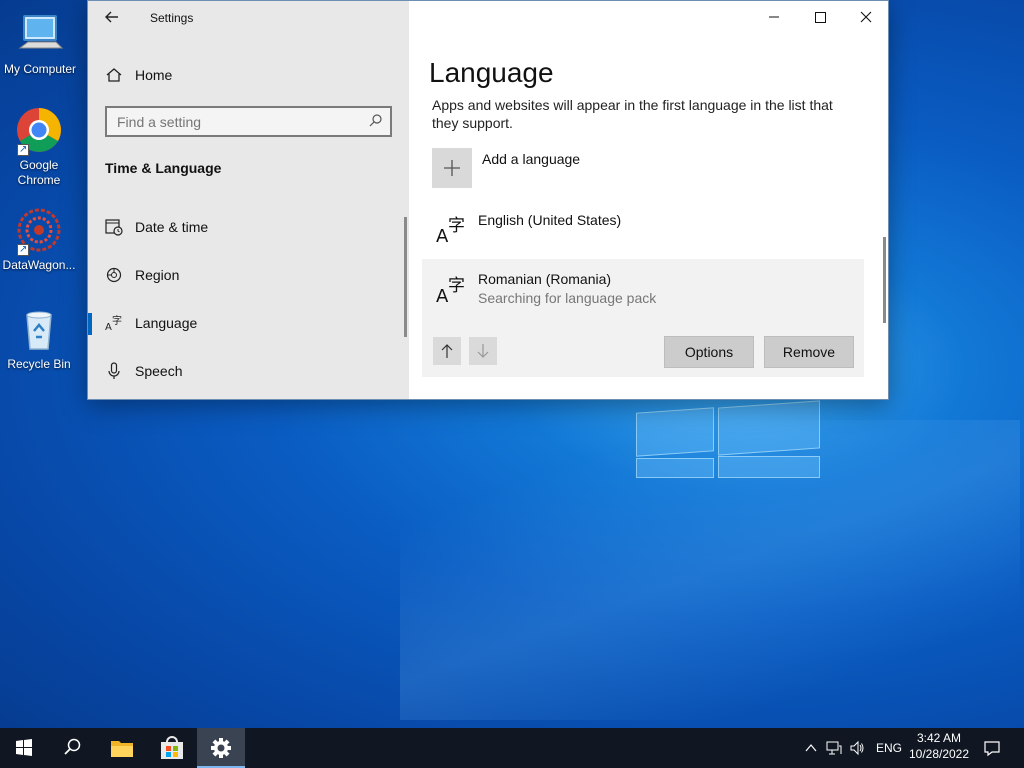  I want to click on language-item-english: A字 English (United States), so click(643, 229).